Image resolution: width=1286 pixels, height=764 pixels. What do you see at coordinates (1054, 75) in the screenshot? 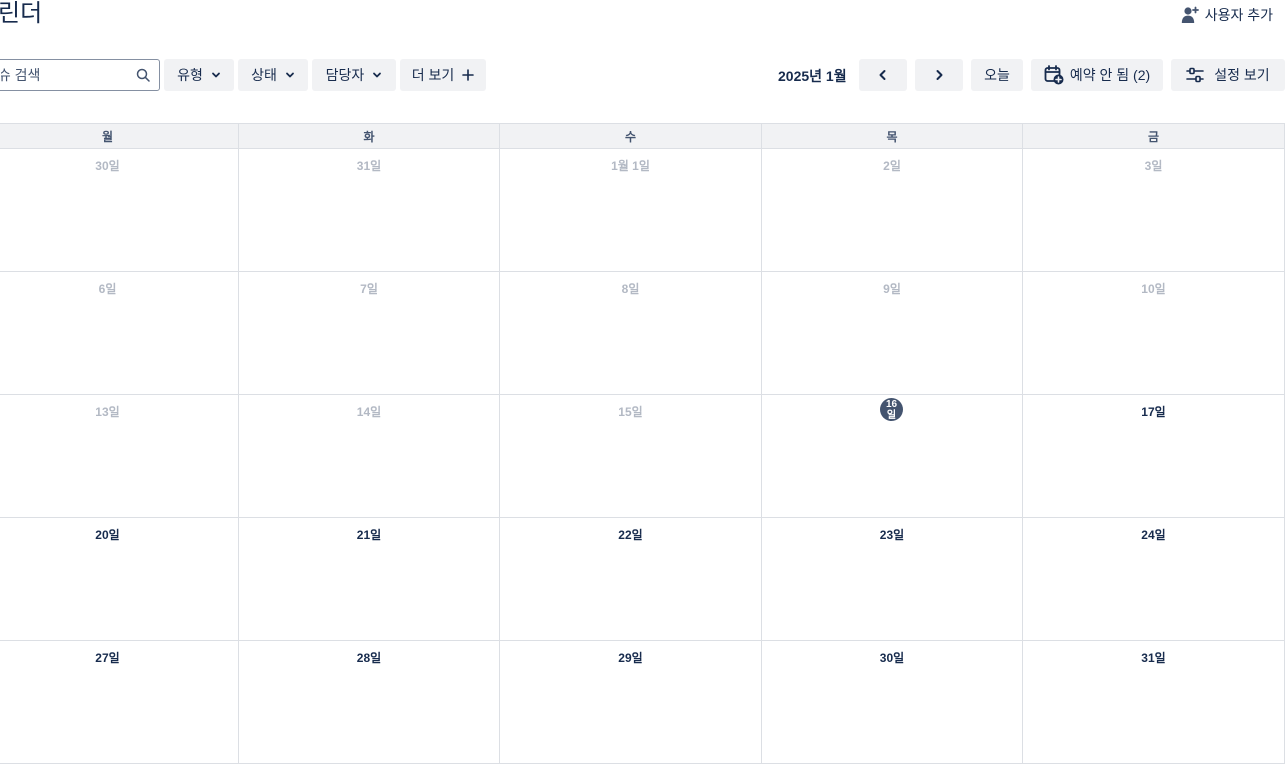
I see `calendar-plus-icon` at bounding box center [1054, 75].